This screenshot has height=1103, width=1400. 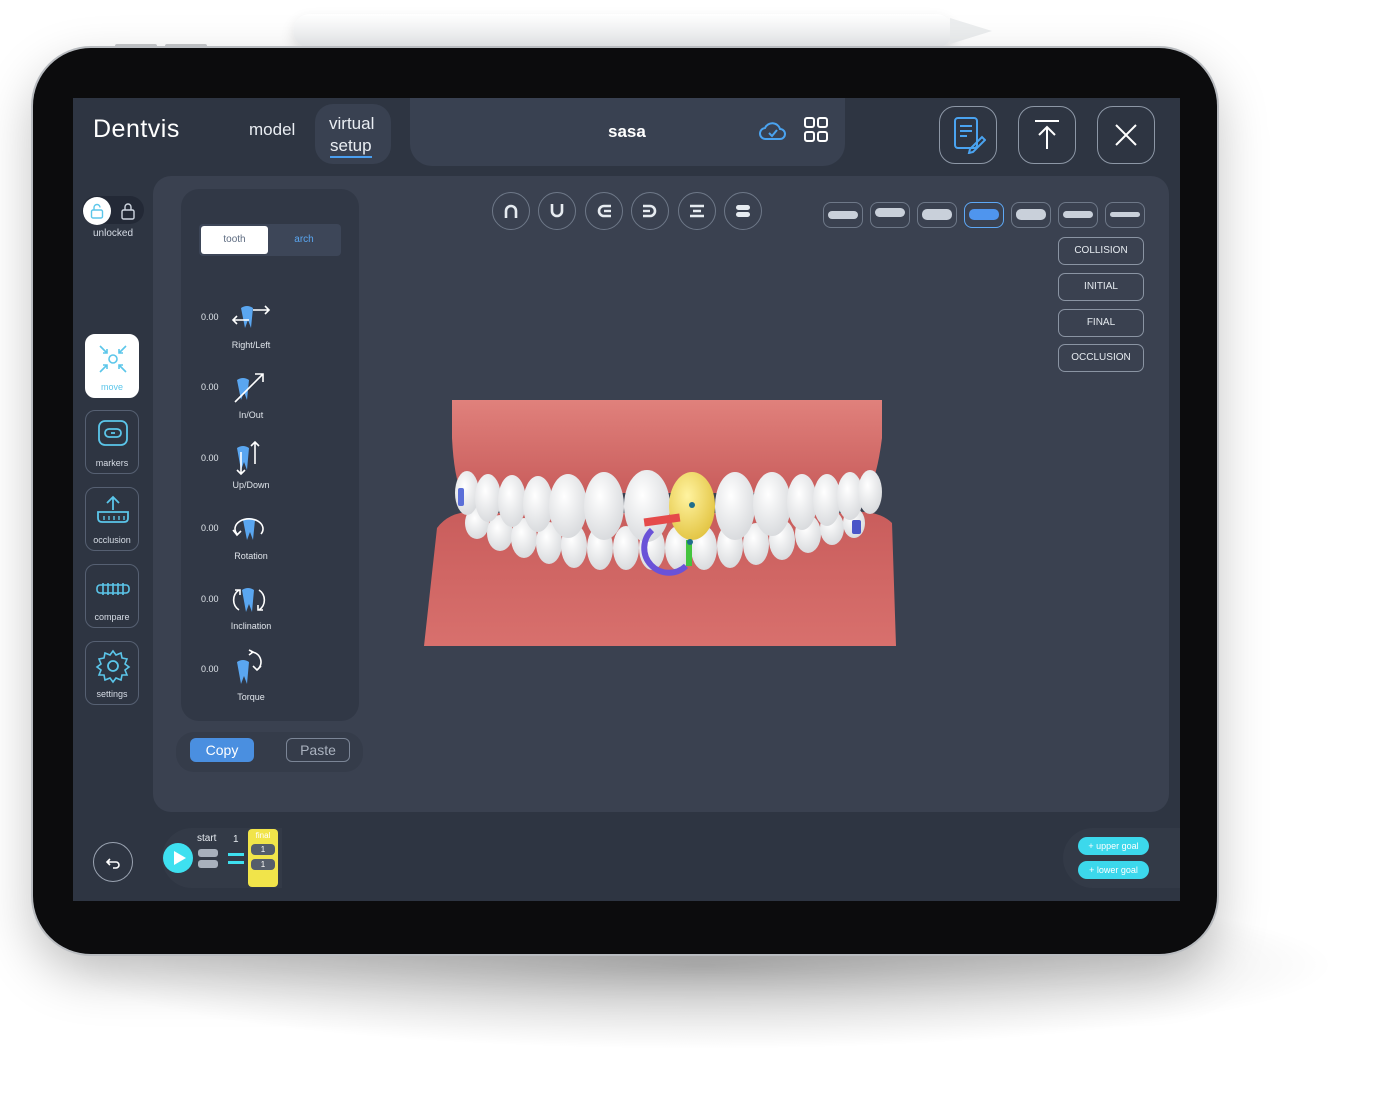 What do you see at coordinates (210, 387) in the screenshot?
I see `in-out-value: 0.00` at bounding box center [210, 387].